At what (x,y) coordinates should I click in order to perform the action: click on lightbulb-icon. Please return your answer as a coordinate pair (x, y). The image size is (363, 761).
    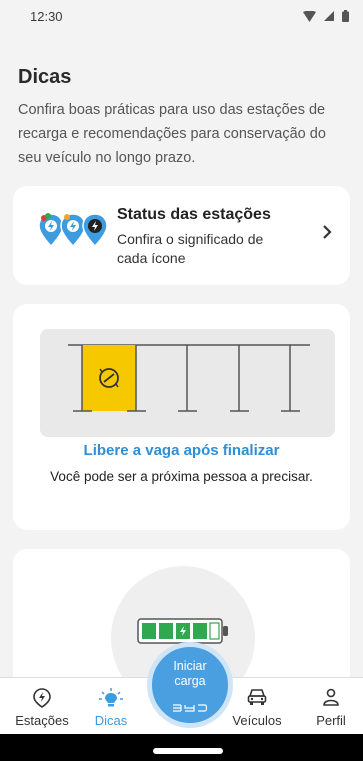
    Looking at the image, I should click on (111, 697).